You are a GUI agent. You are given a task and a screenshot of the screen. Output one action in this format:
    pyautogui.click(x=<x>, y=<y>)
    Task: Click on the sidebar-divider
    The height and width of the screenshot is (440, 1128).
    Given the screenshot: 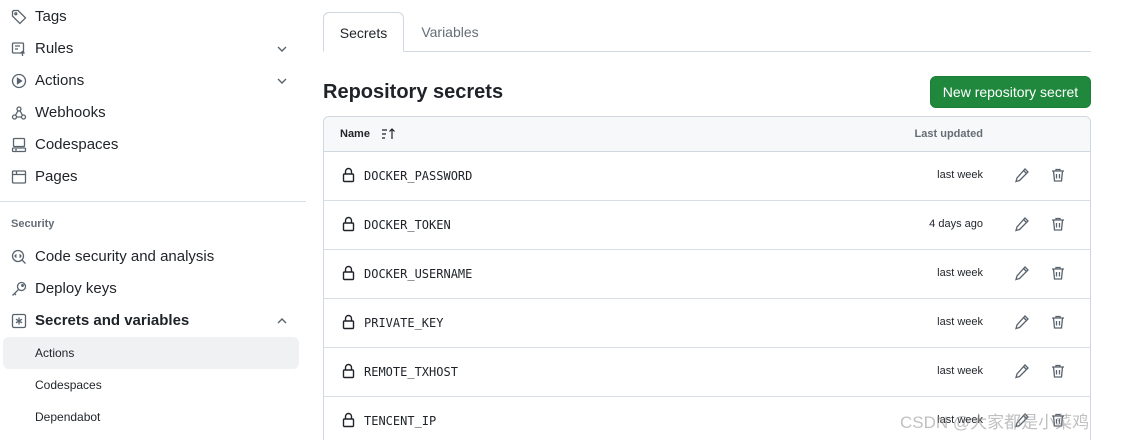 What is the action you would take?
    pyautogui.click(x=153, y=201)
    